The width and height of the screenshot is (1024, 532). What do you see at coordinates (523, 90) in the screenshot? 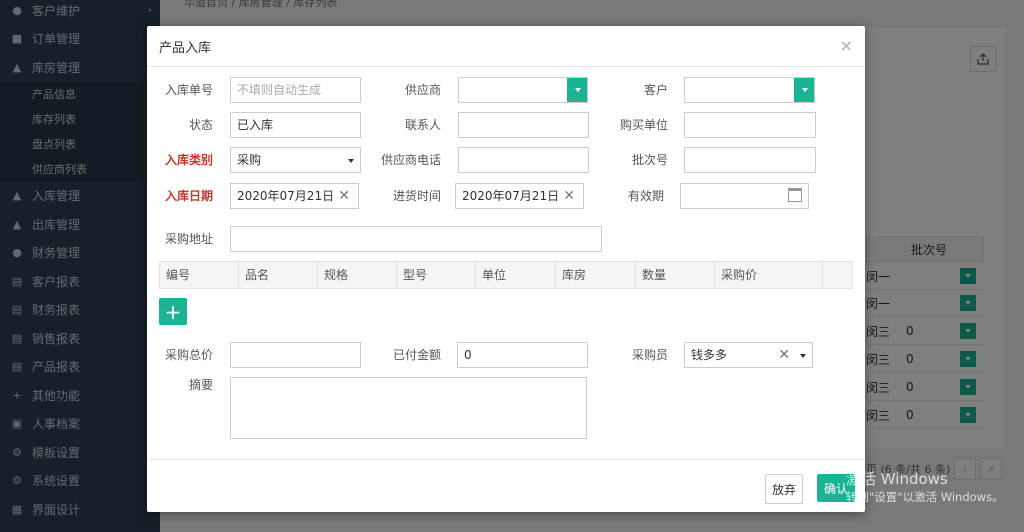
I see `supplier-select` at bounding box center [523, 90].